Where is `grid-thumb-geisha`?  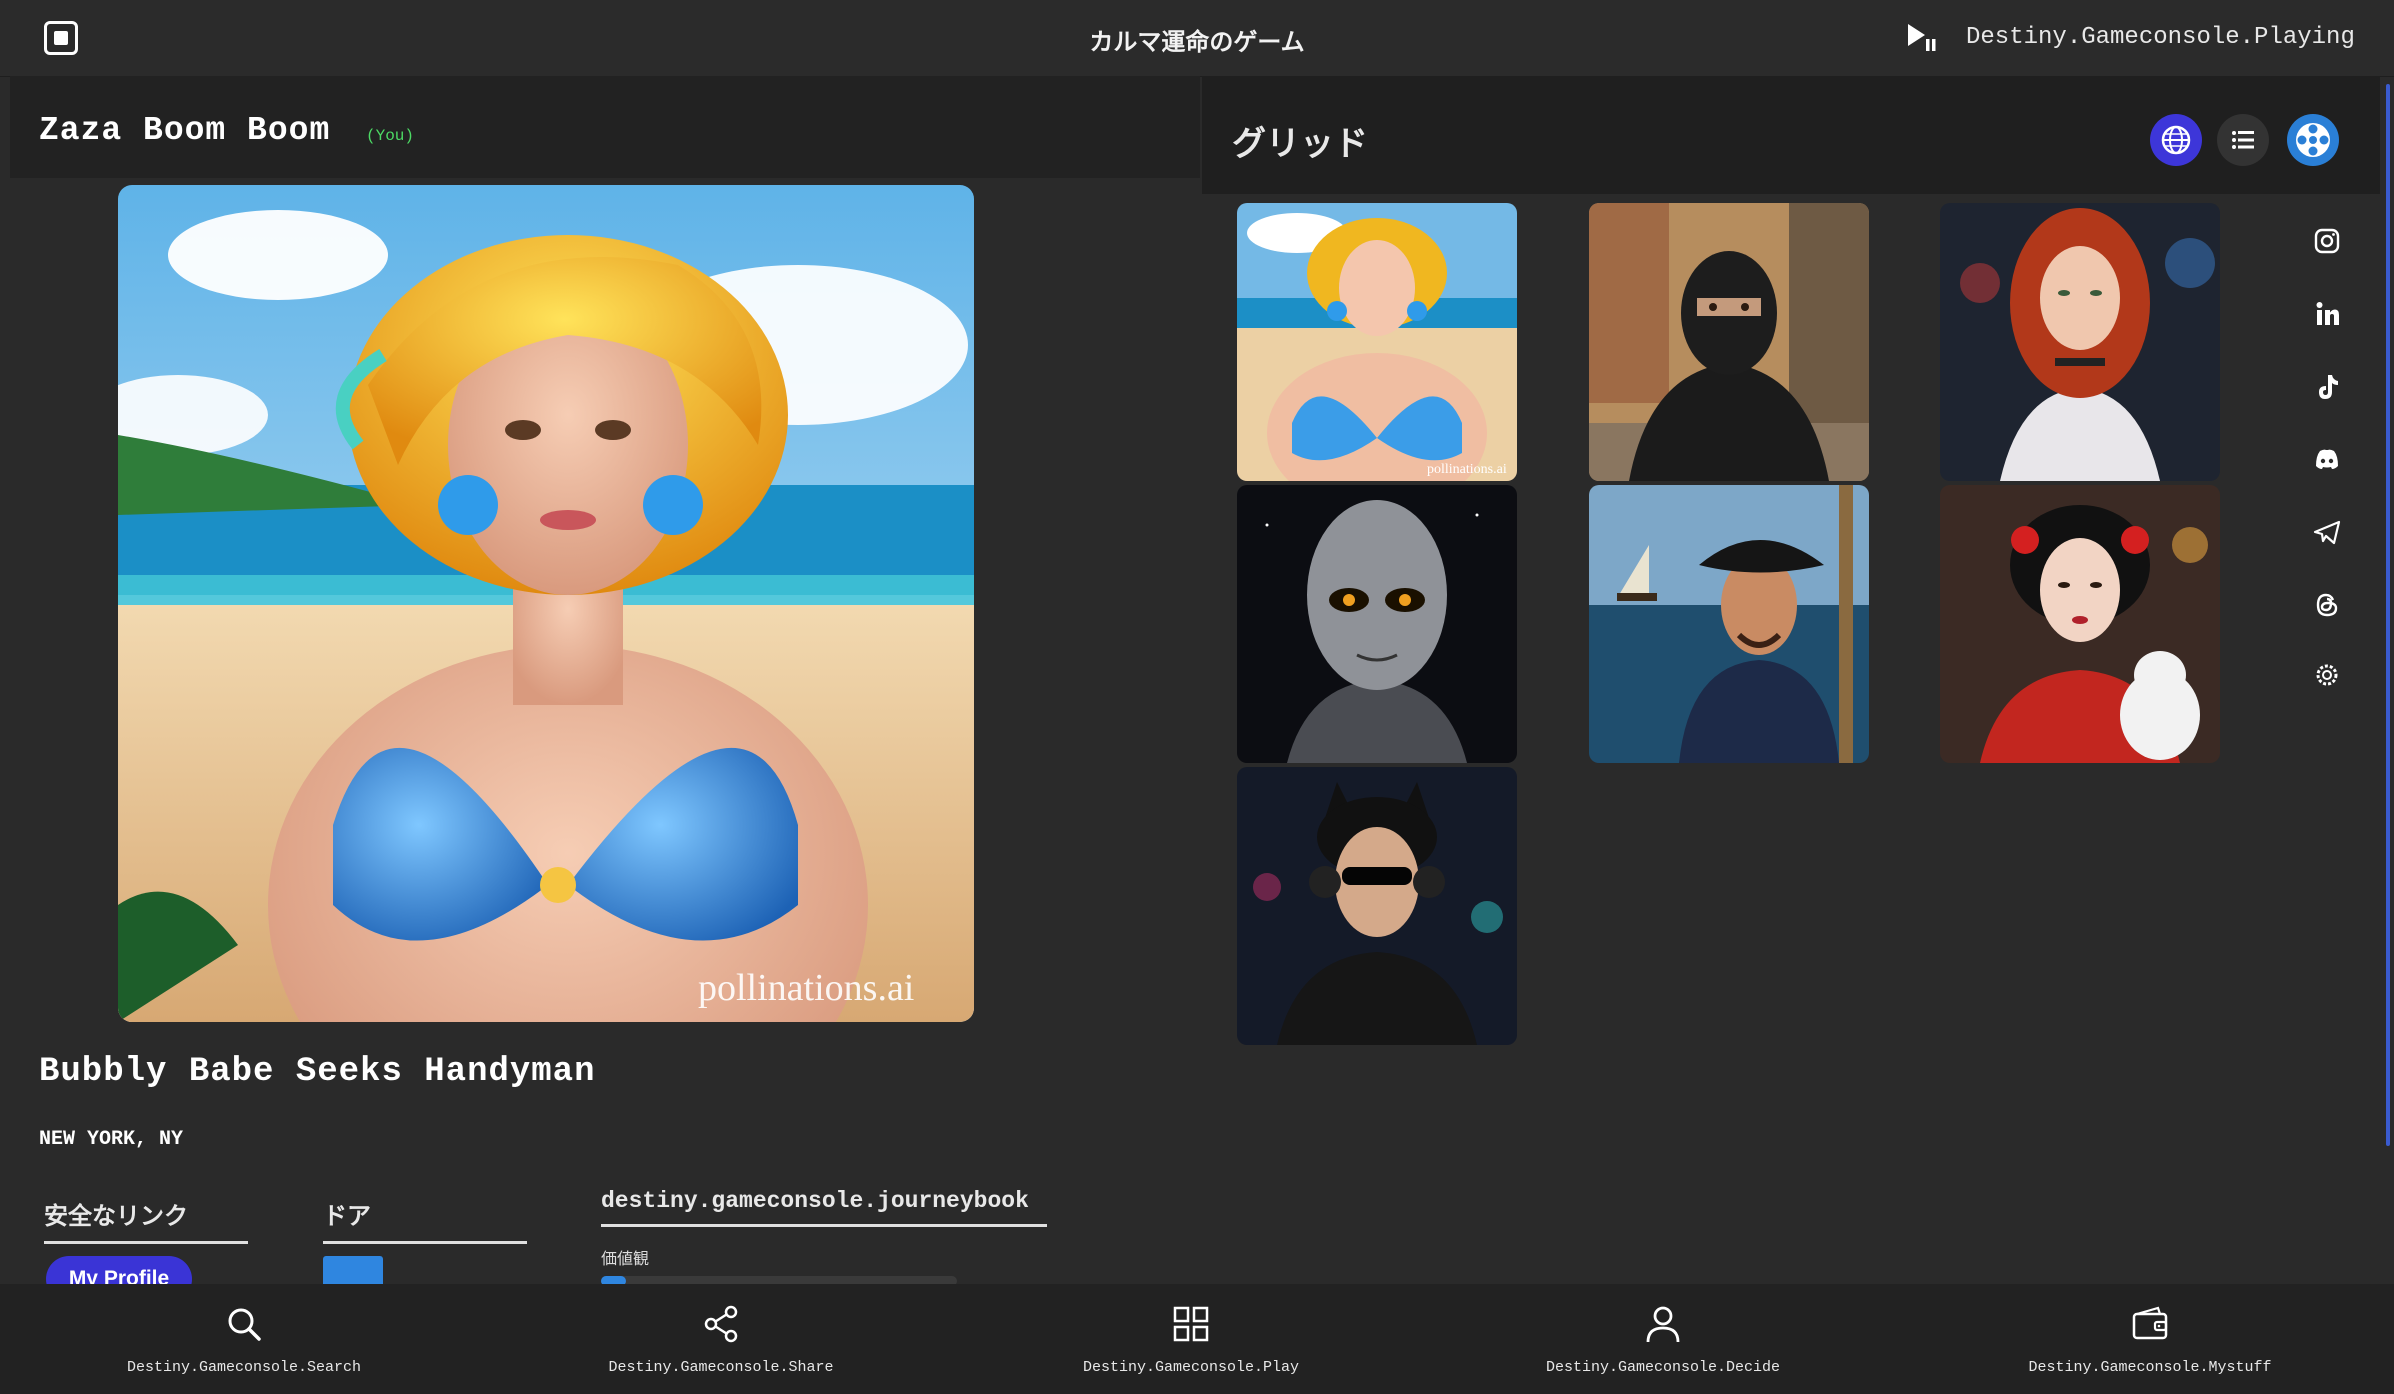 grid-thumb-geisha is located at coordinates (2080, 624).